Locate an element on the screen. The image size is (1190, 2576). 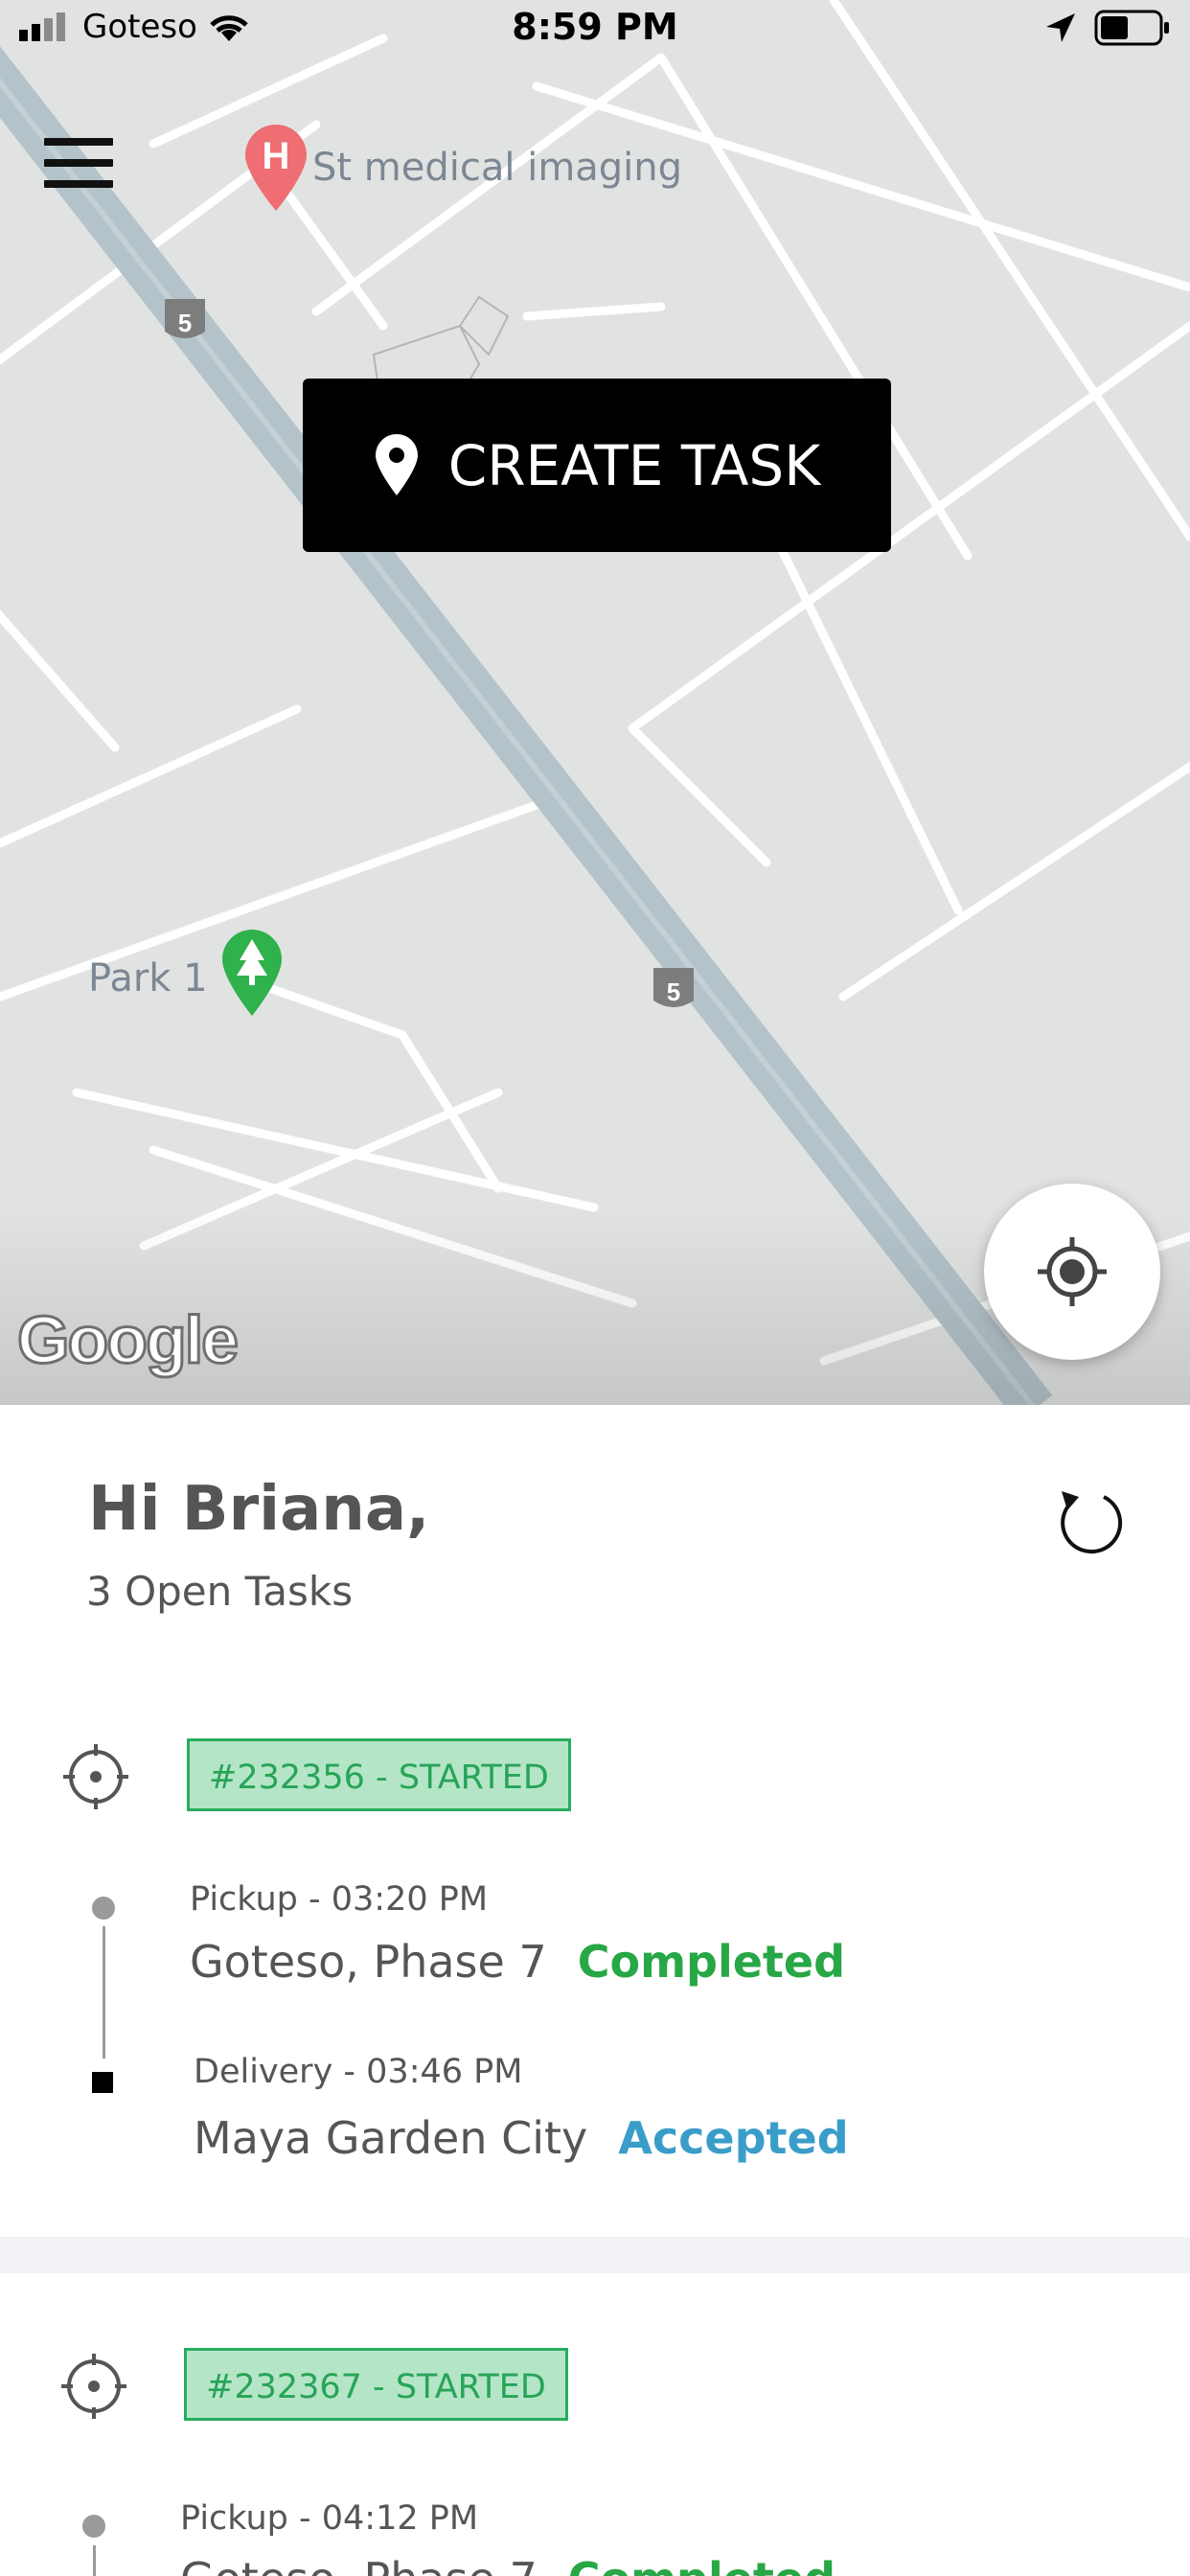
location-arrow-icon is located at coordinates (1061, 27).